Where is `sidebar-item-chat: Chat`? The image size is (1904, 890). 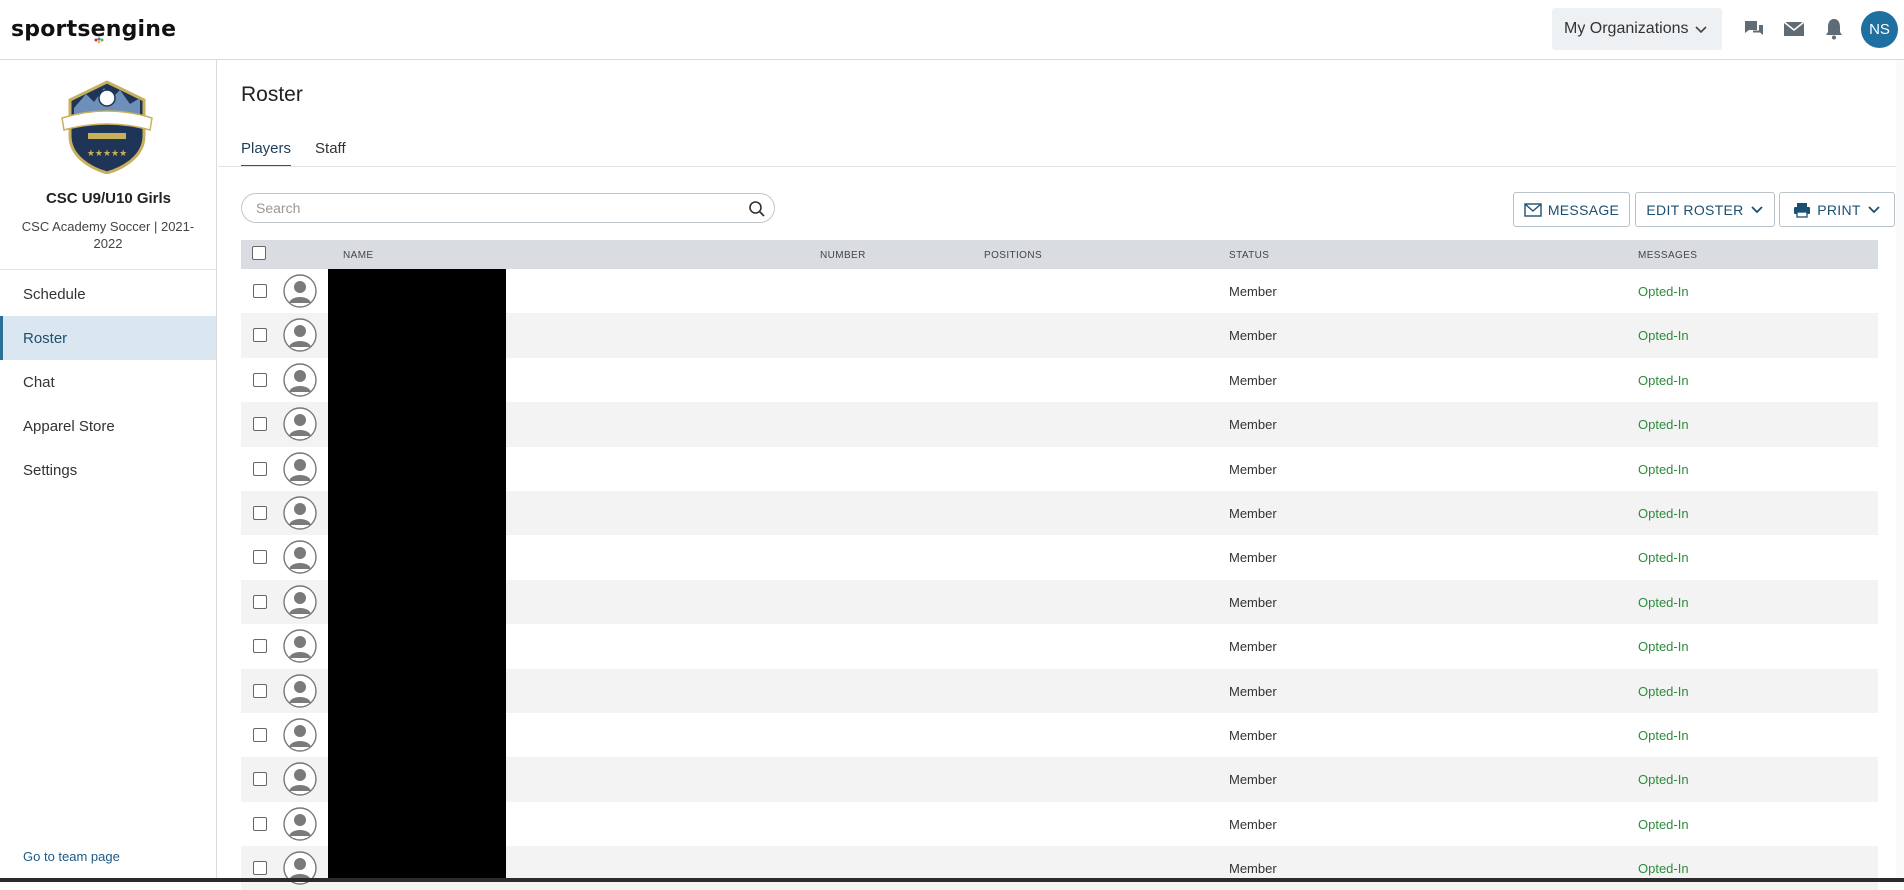 sidebar-item-chat: Chat is located at coordinates (108, 382).